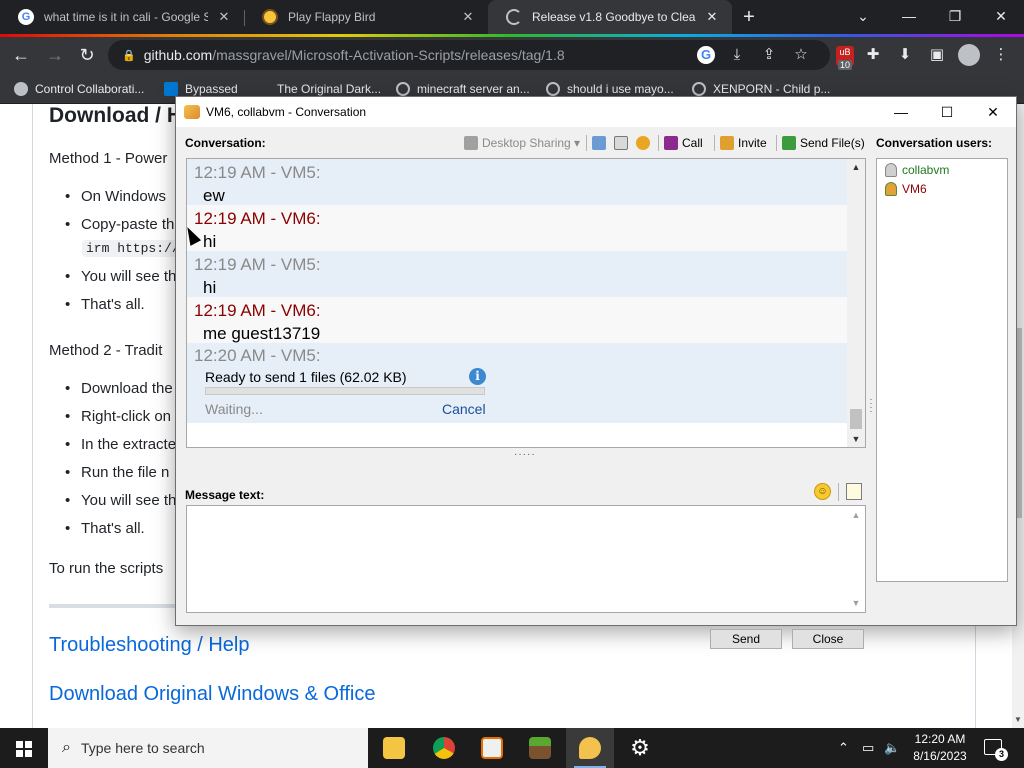  What do you see at coordinates (769, 55) in the screenshot?
I see `share-icon: ⇪` at bounding box center [769, 55].